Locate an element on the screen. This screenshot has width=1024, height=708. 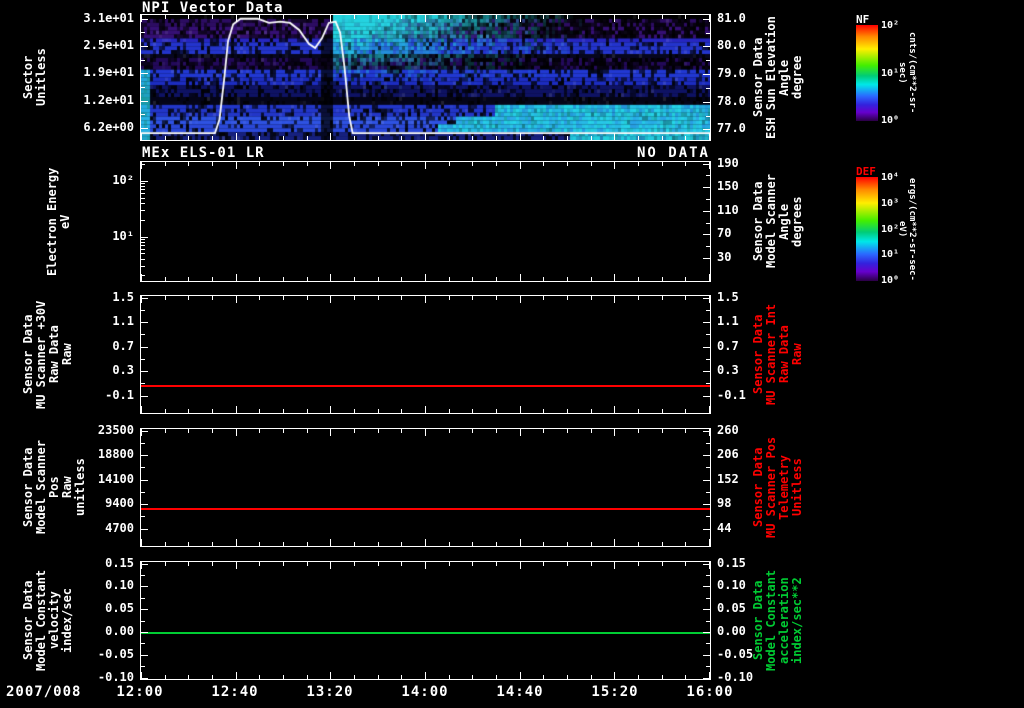
left-tick-label: 0.05 is located at coordinates (119, 608).